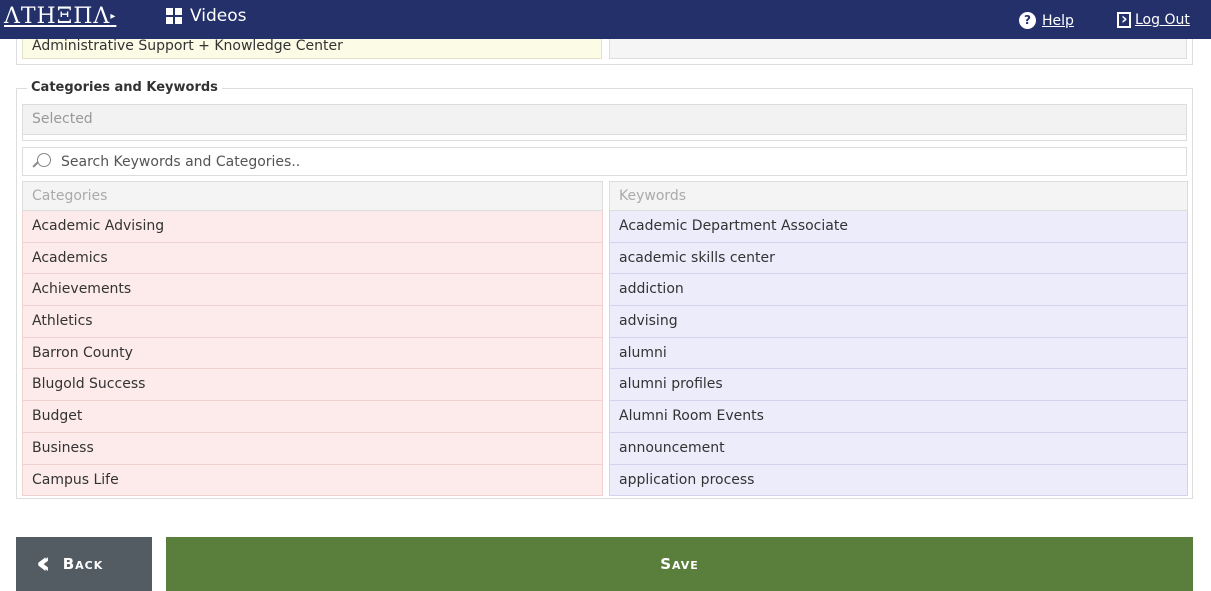 Image resolution: width=1211 pixels, height=591 pixels. I want to click on back-button: ‹‹ Back, so click(84, 564).